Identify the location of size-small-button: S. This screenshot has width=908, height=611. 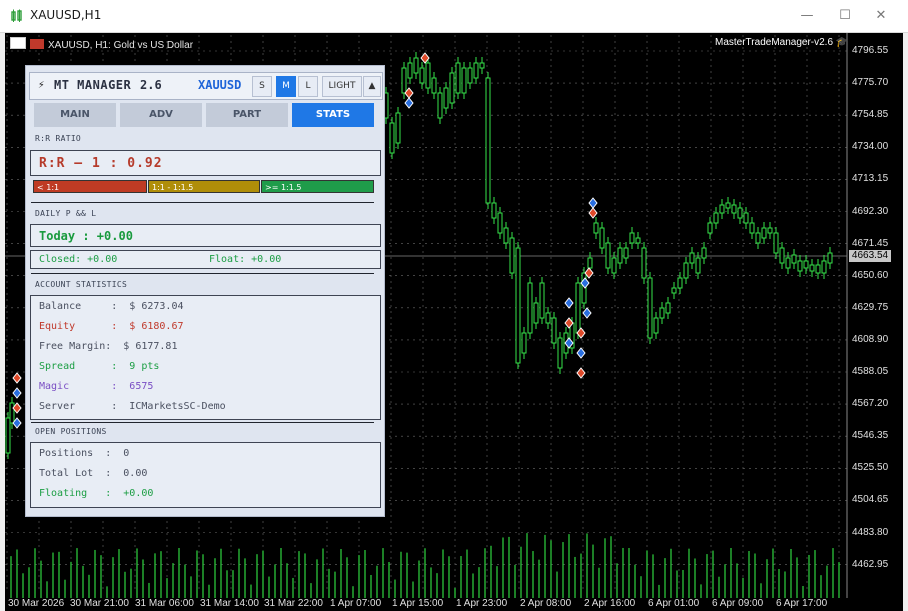
(262, 86).